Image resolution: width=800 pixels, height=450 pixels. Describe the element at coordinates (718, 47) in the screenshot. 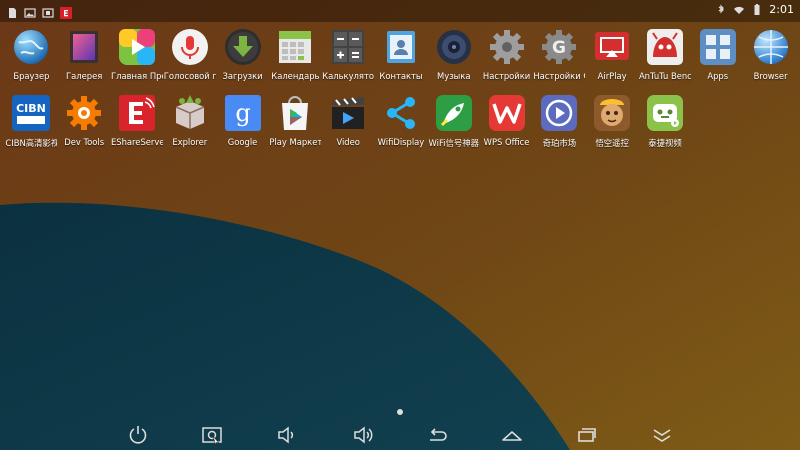

I see `apps-grid-icon` at that location.